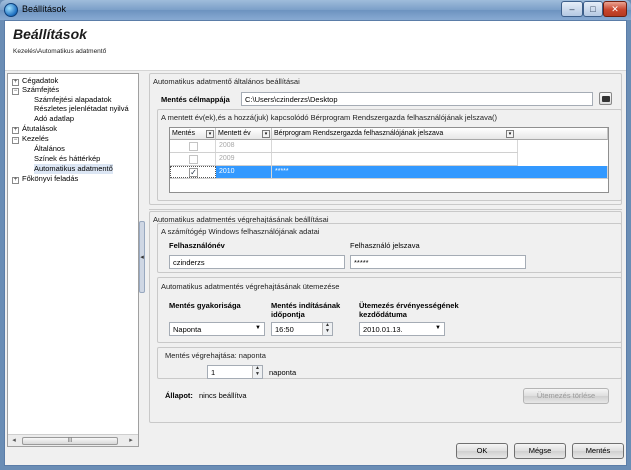 The image size is (631, 470). I want to click on window-title: Beállítások, so click(44, 9).